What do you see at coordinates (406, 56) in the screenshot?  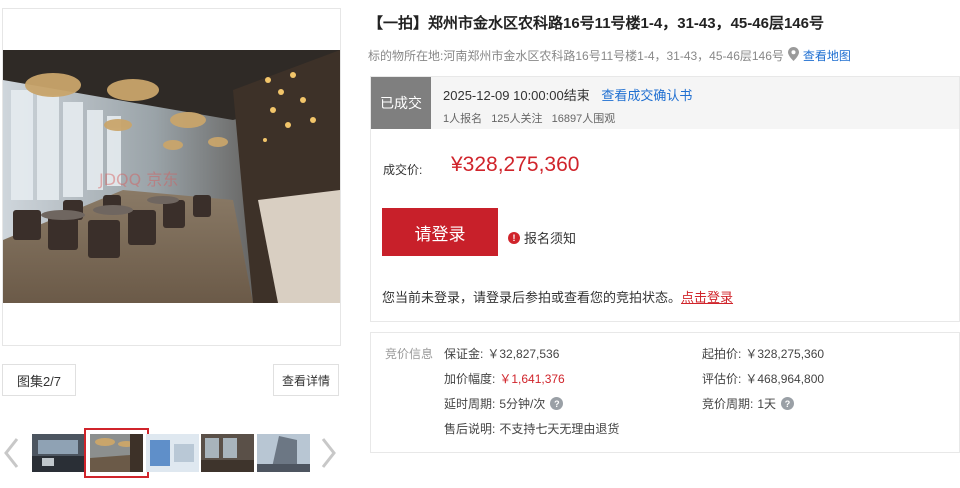 I see `location-label: 标的物所在地:` at bounding box center [406, 56].